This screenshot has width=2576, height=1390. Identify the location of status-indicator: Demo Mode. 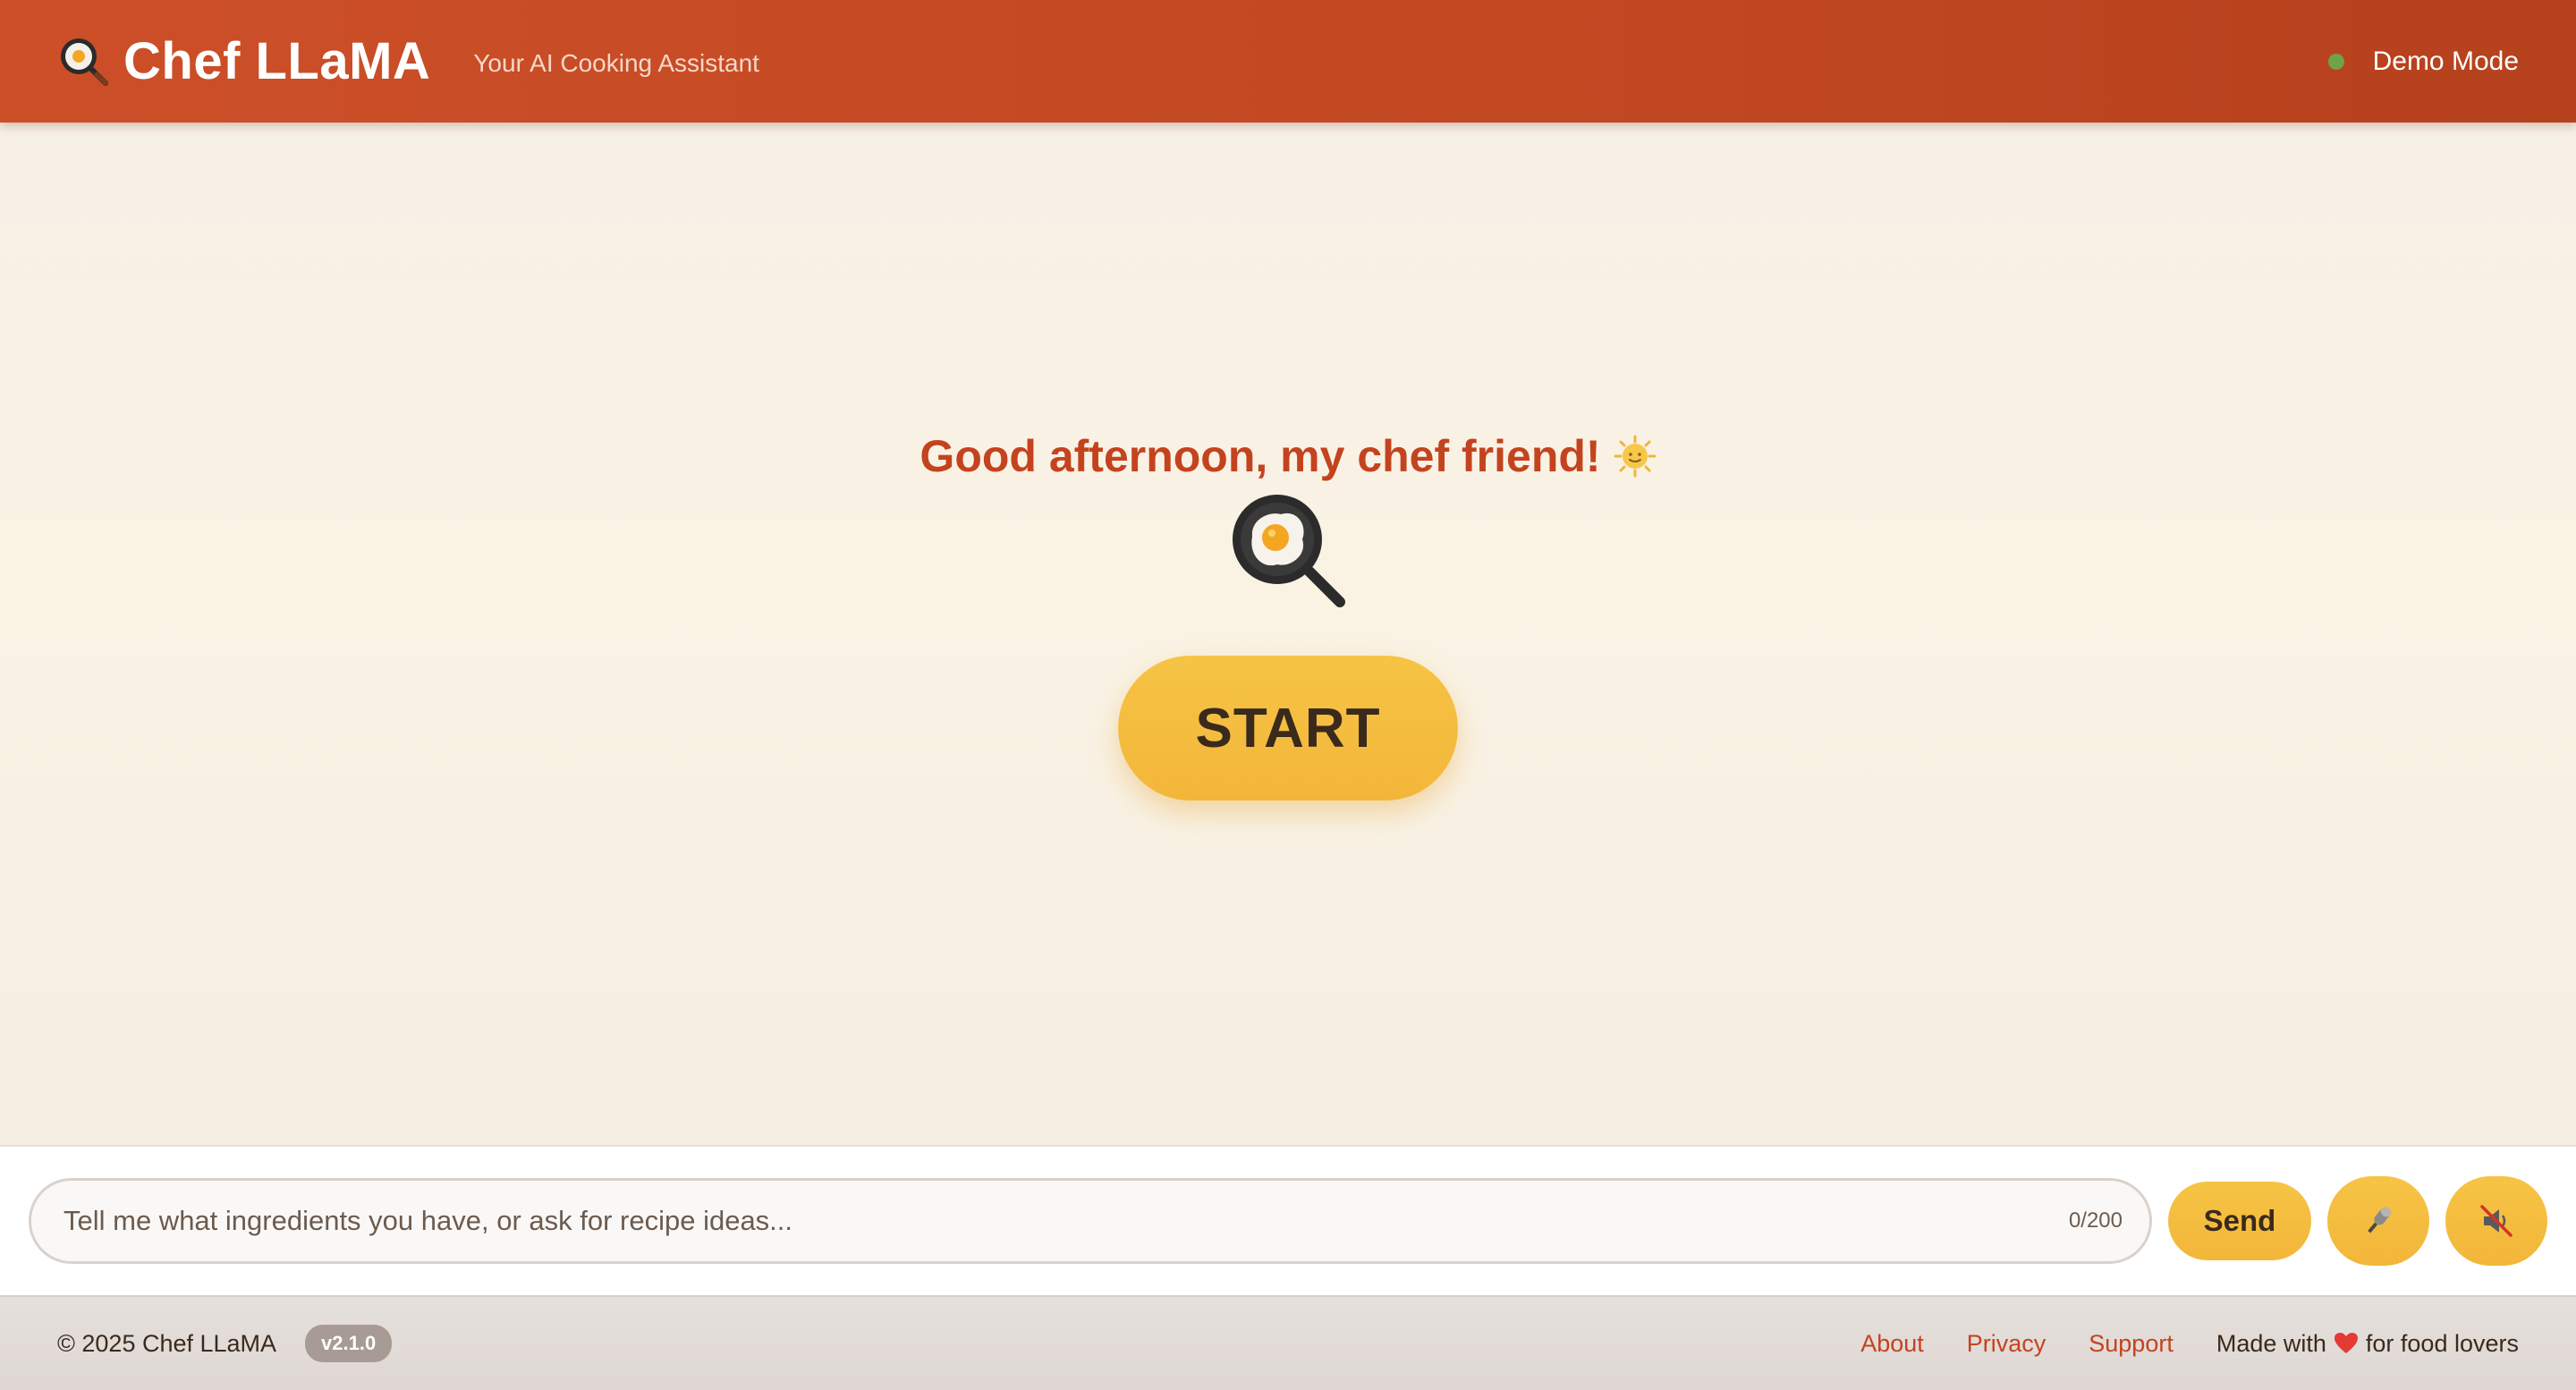
(2423, 61).